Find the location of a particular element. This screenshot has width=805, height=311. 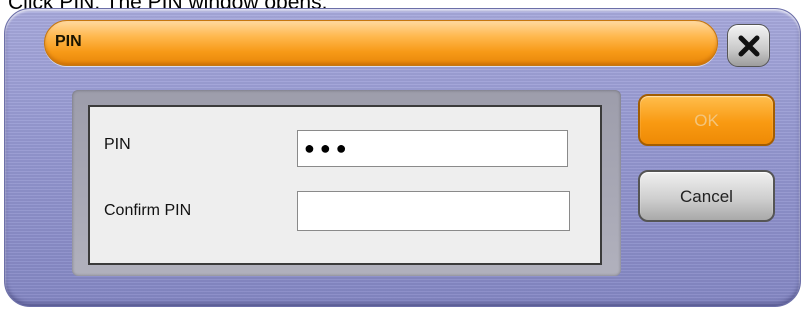

pin-input: ●●● is located at coordinates (432, 148).